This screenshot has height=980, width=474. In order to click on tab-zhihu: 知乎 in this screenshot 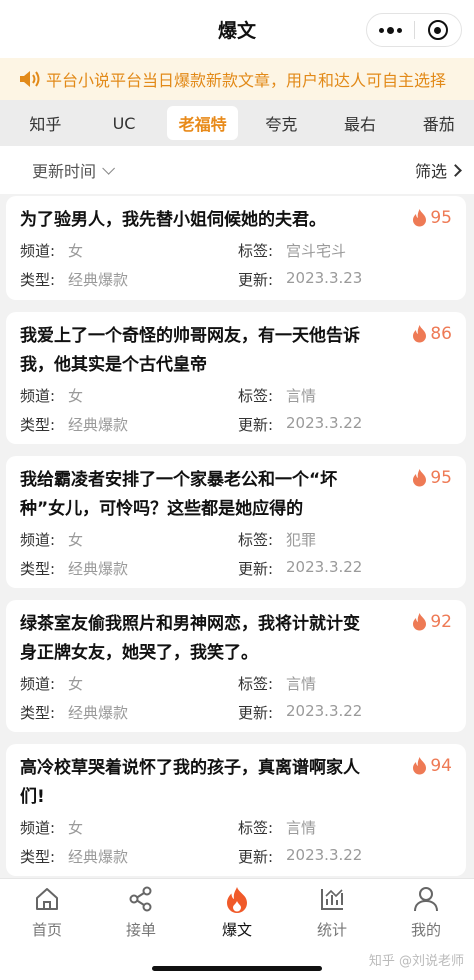, I will do `click(45, 123)`.